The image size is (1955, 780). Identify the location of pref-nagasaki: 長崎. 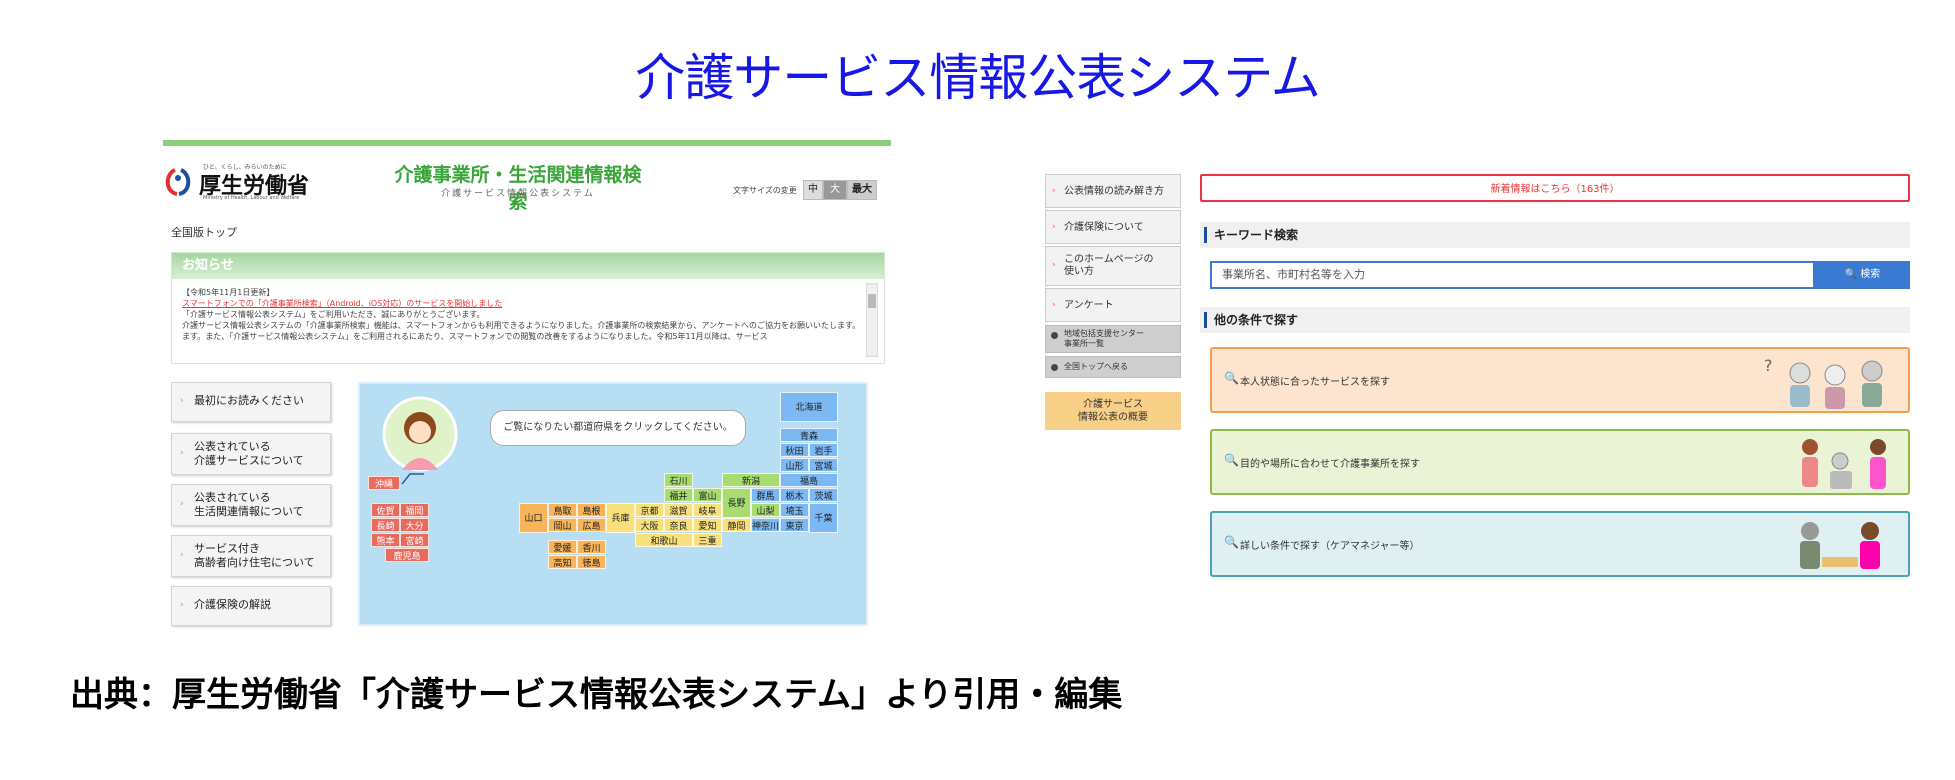
(385, 525).